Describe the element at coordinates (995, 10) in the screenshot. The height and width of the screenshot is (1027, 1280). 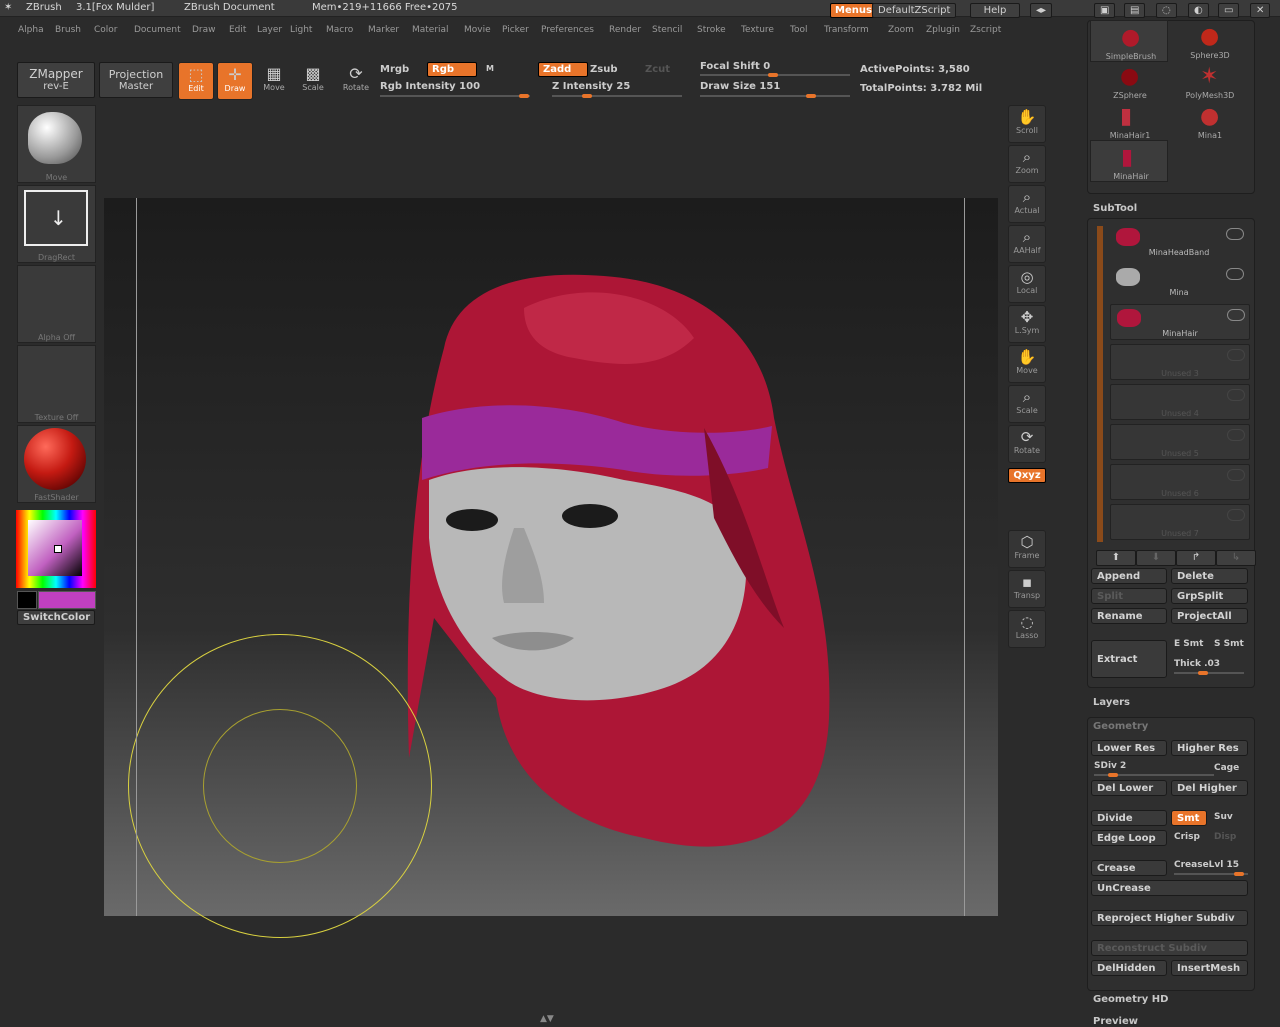
I see `help-button: Help` at that location.